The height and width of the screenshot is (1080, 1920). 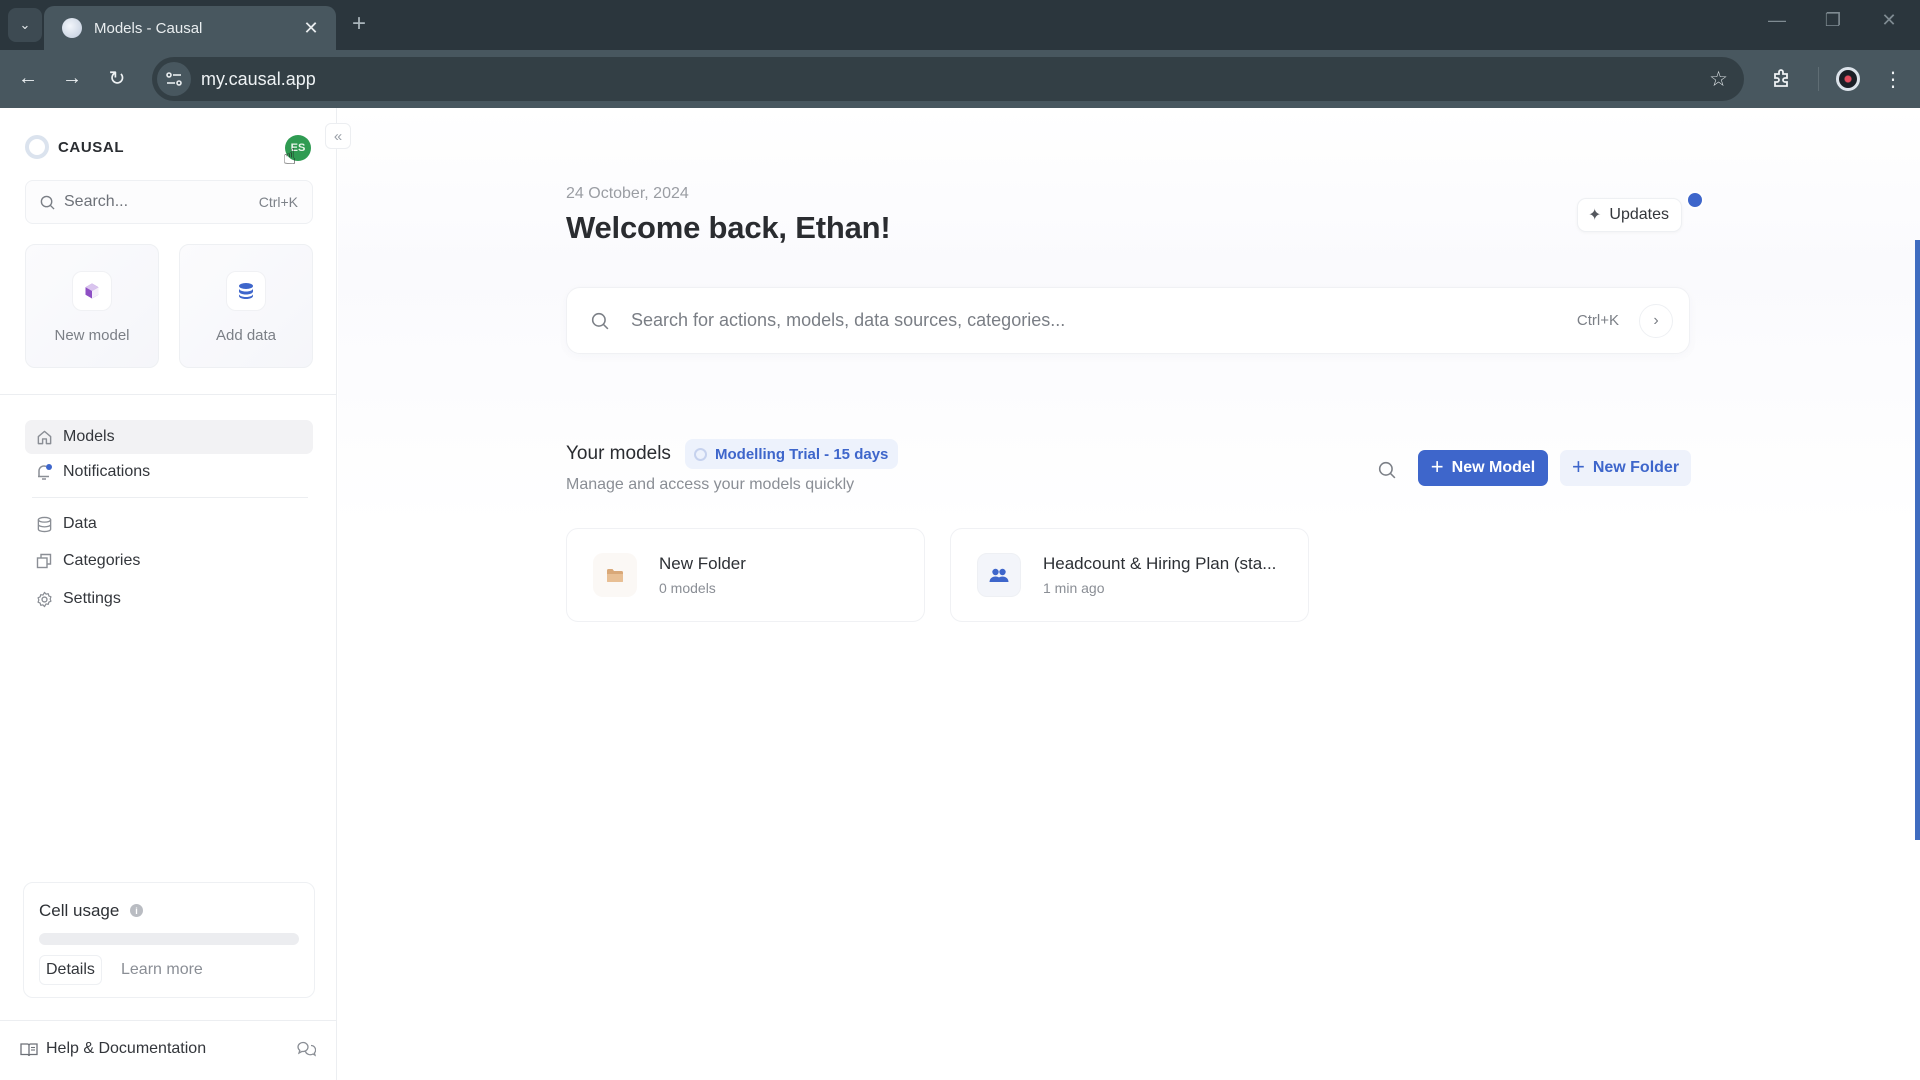 I want to click on new-folder-label: New Folder, so click(x=1636, y=467).